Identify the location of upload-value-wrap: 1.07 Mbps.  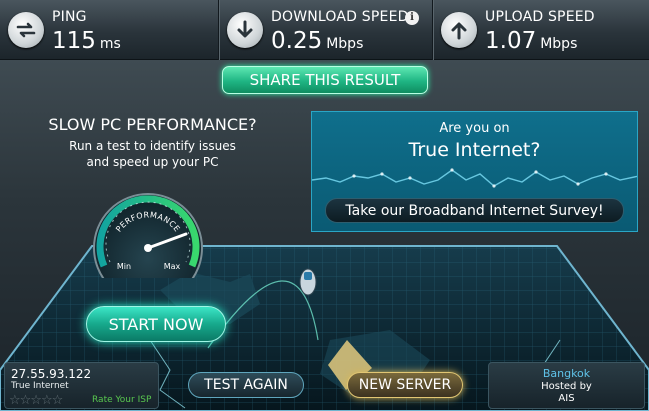
(531, 41).